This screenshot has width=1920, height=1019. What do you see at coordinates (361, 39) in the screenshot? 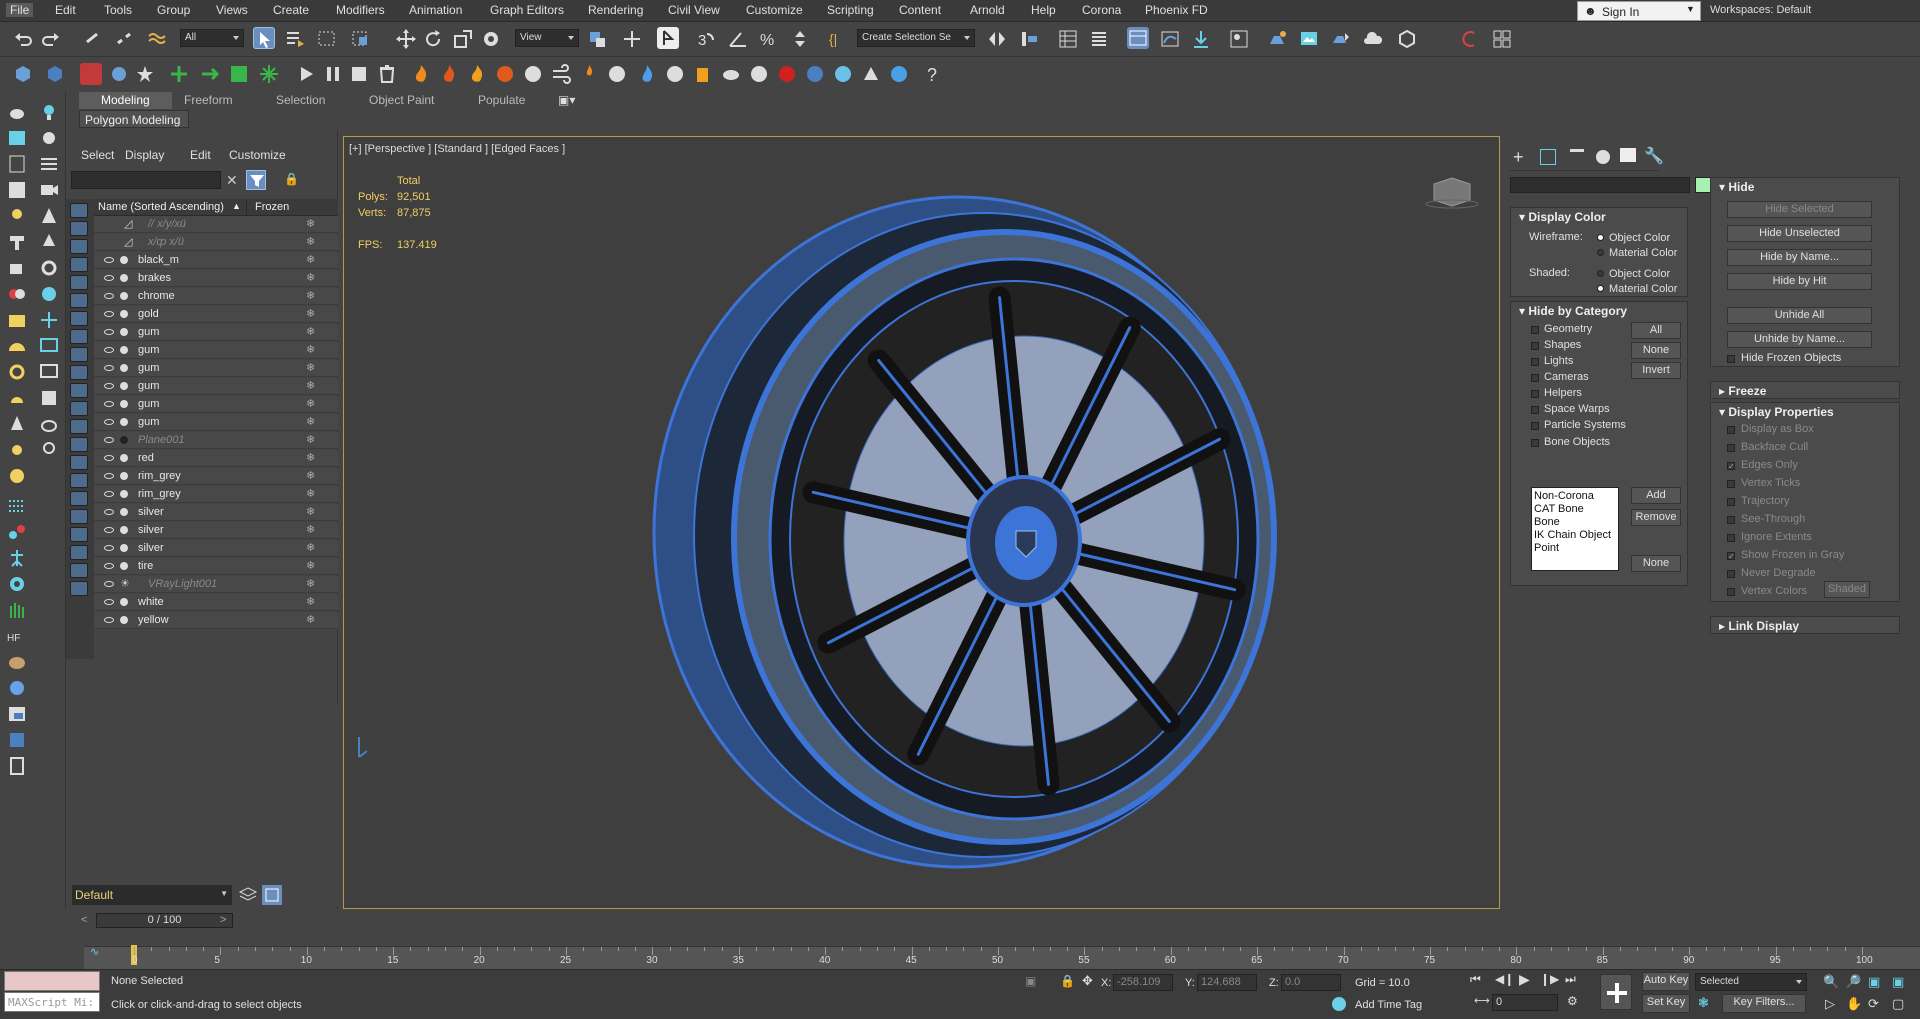
I see `window-crossing-icon` at bounding box center [361, 39].